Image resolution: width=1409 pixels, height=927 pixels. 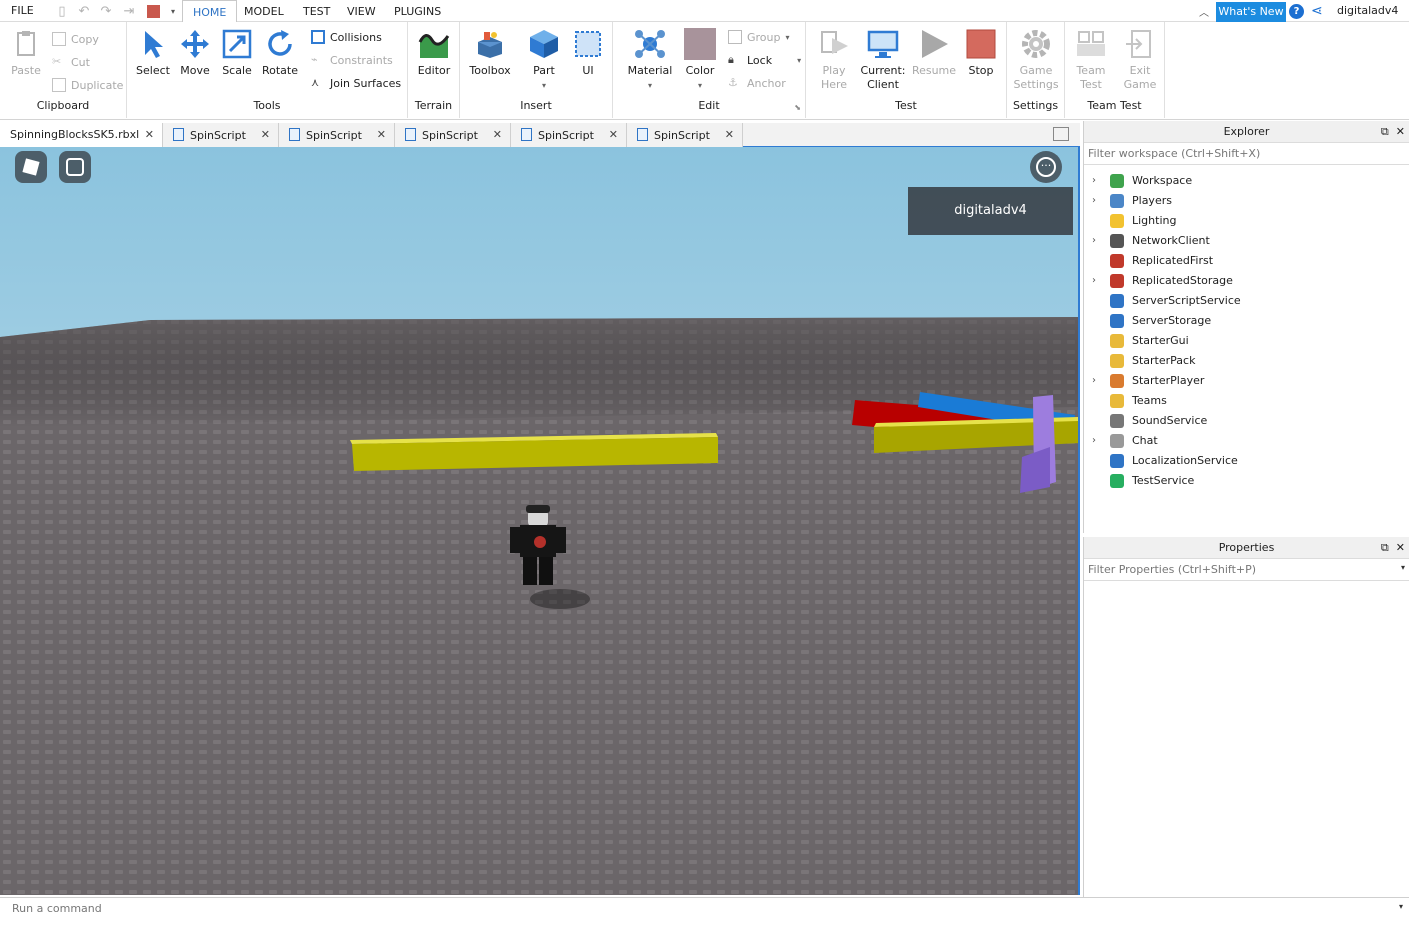 I want to click on stop-square-icon, so click(x=153, y=11).